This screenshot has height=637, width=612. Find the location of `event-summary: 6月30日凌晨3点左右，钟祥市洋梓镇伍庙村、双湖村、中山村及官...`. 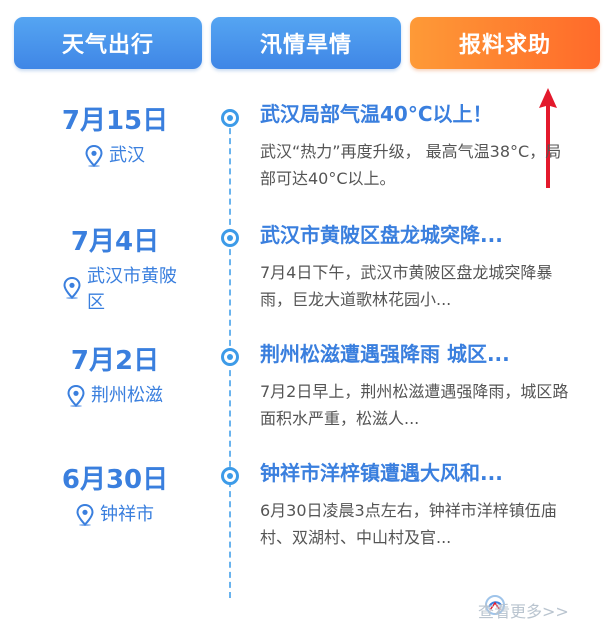

event-summary: 6月30日凌晨3点左右，钟祥市洋梓镇伍庙村、双湖村、中山村及官... is located at coordinates (408, 524).